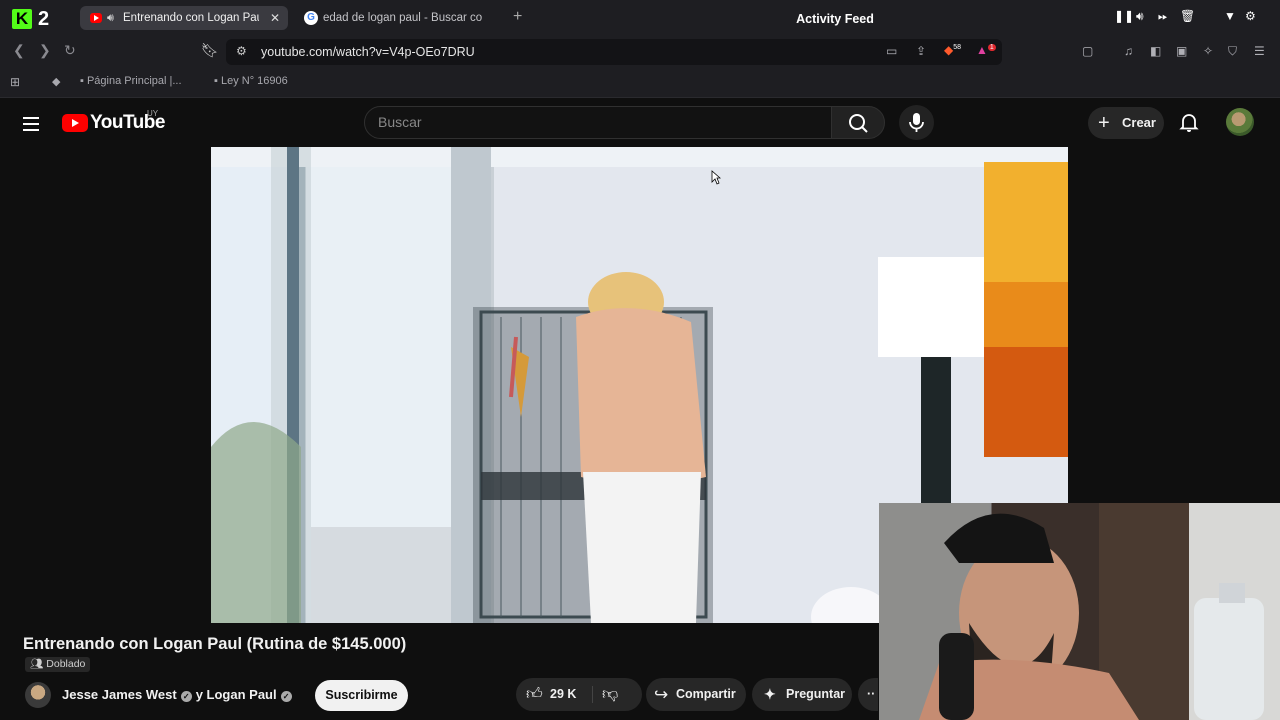 The image size is (1280, 720). What do you see at coordinates (31, 126) in the screenshot?
I see `menu-icon` at bounding box center [31, 126].